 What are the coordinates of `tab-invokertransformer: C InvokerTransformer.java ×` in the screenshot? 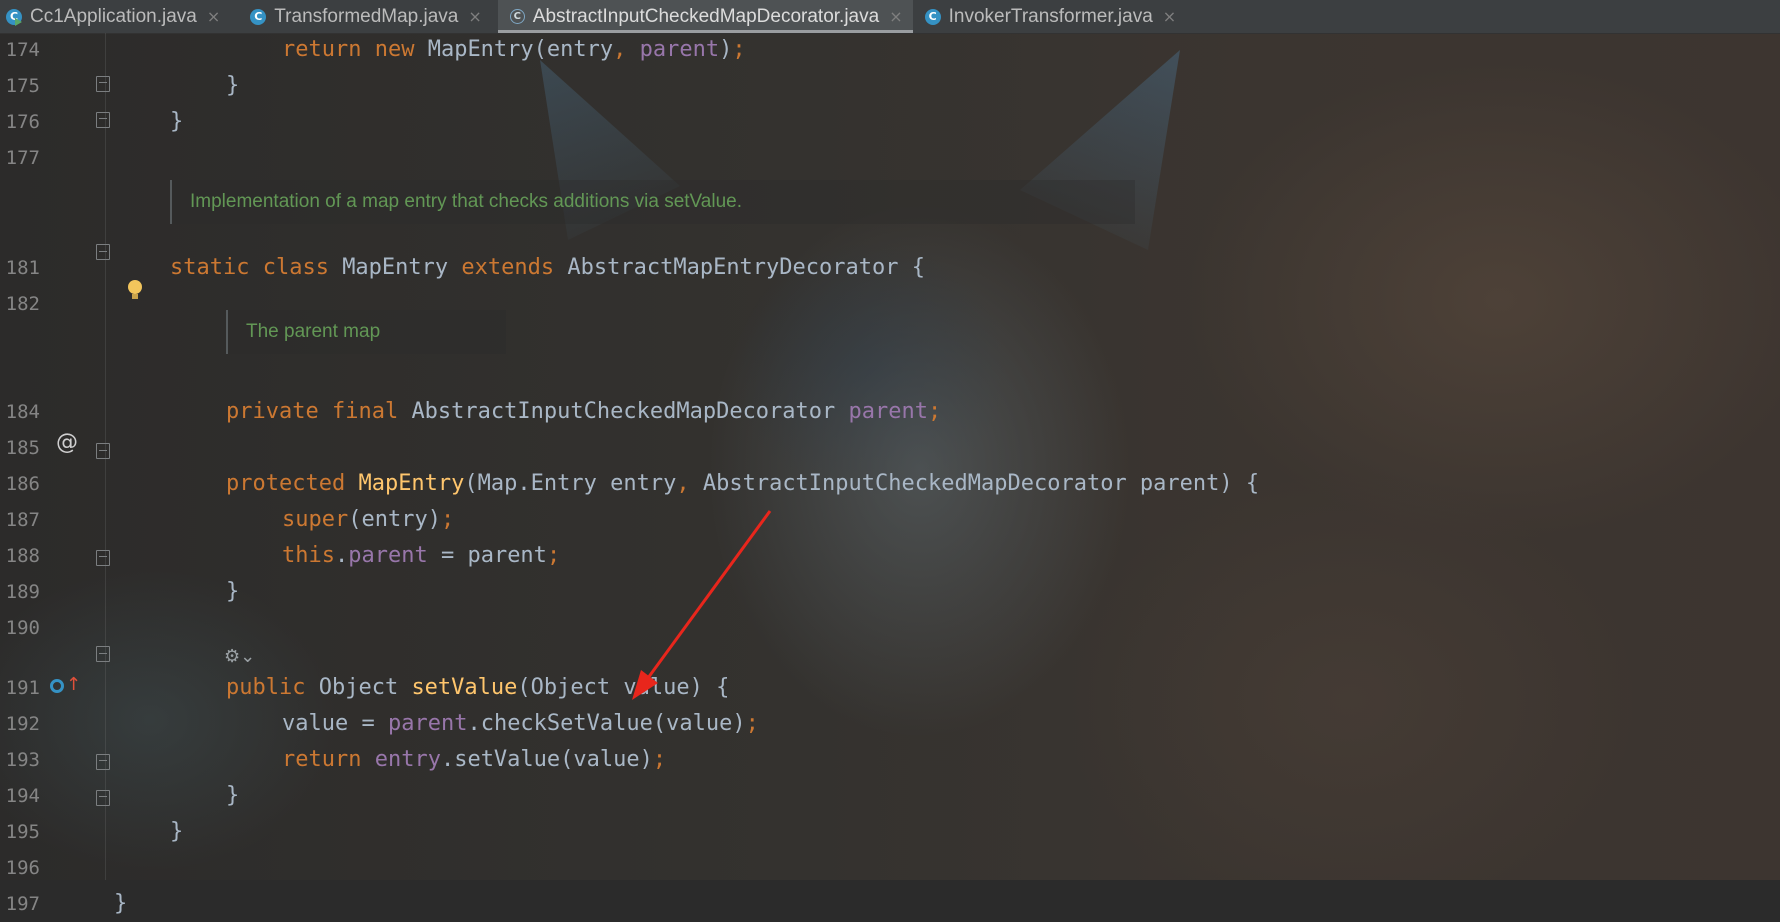 It's located at (1053, 16).